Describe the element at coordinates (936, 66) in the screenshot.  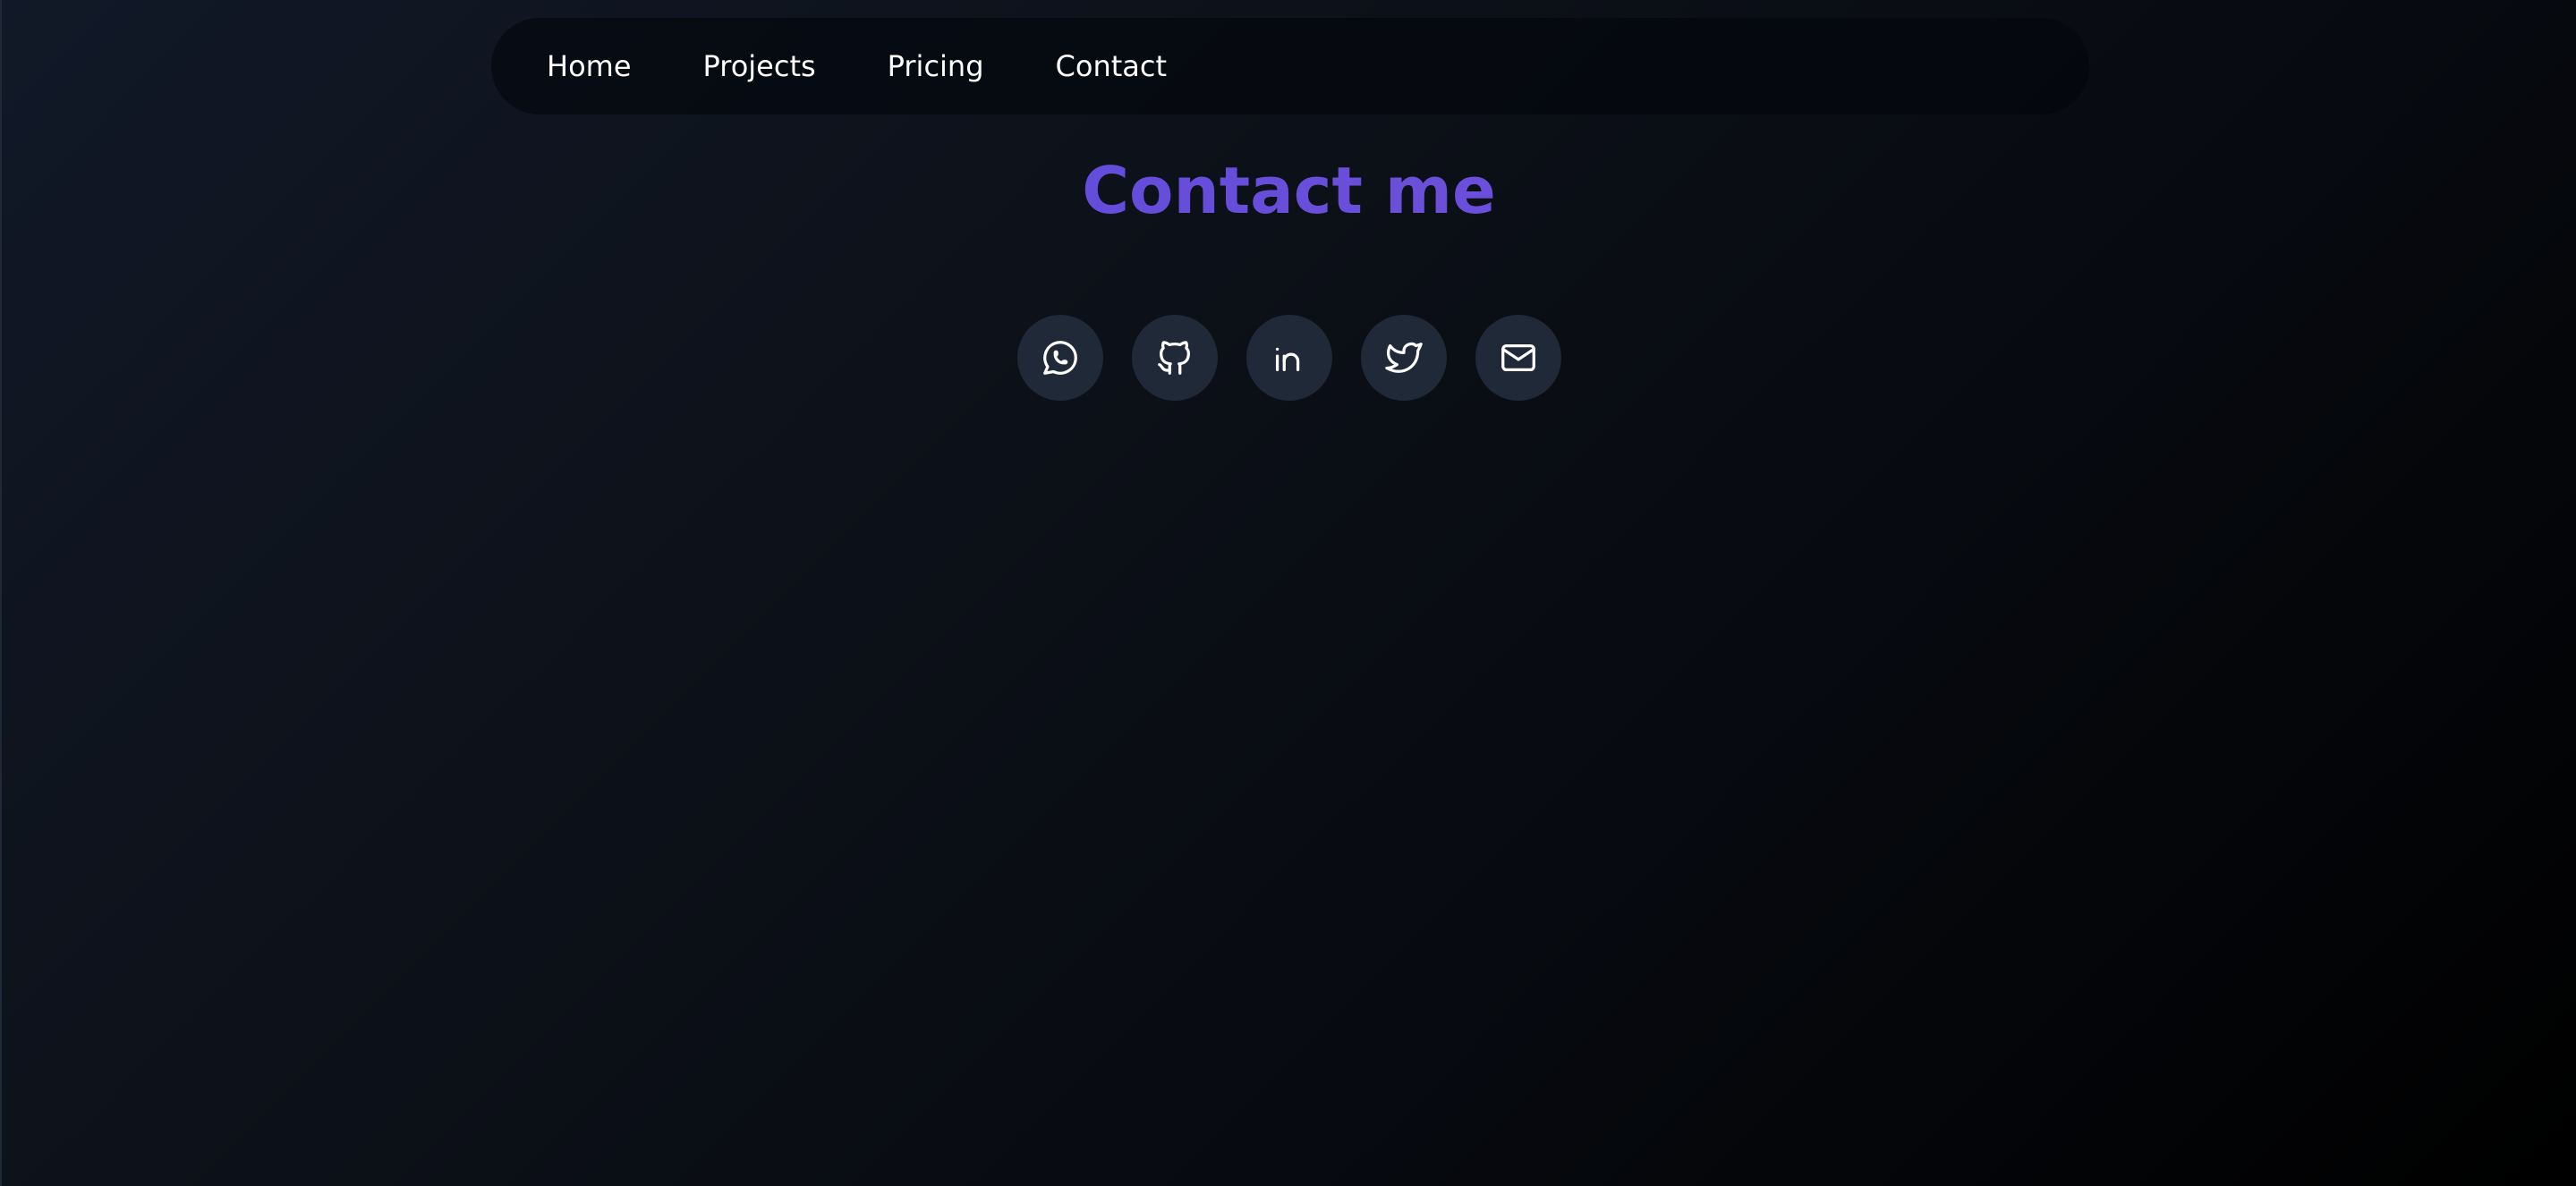
I see `nav-link-pricing: Pricing` at that location.